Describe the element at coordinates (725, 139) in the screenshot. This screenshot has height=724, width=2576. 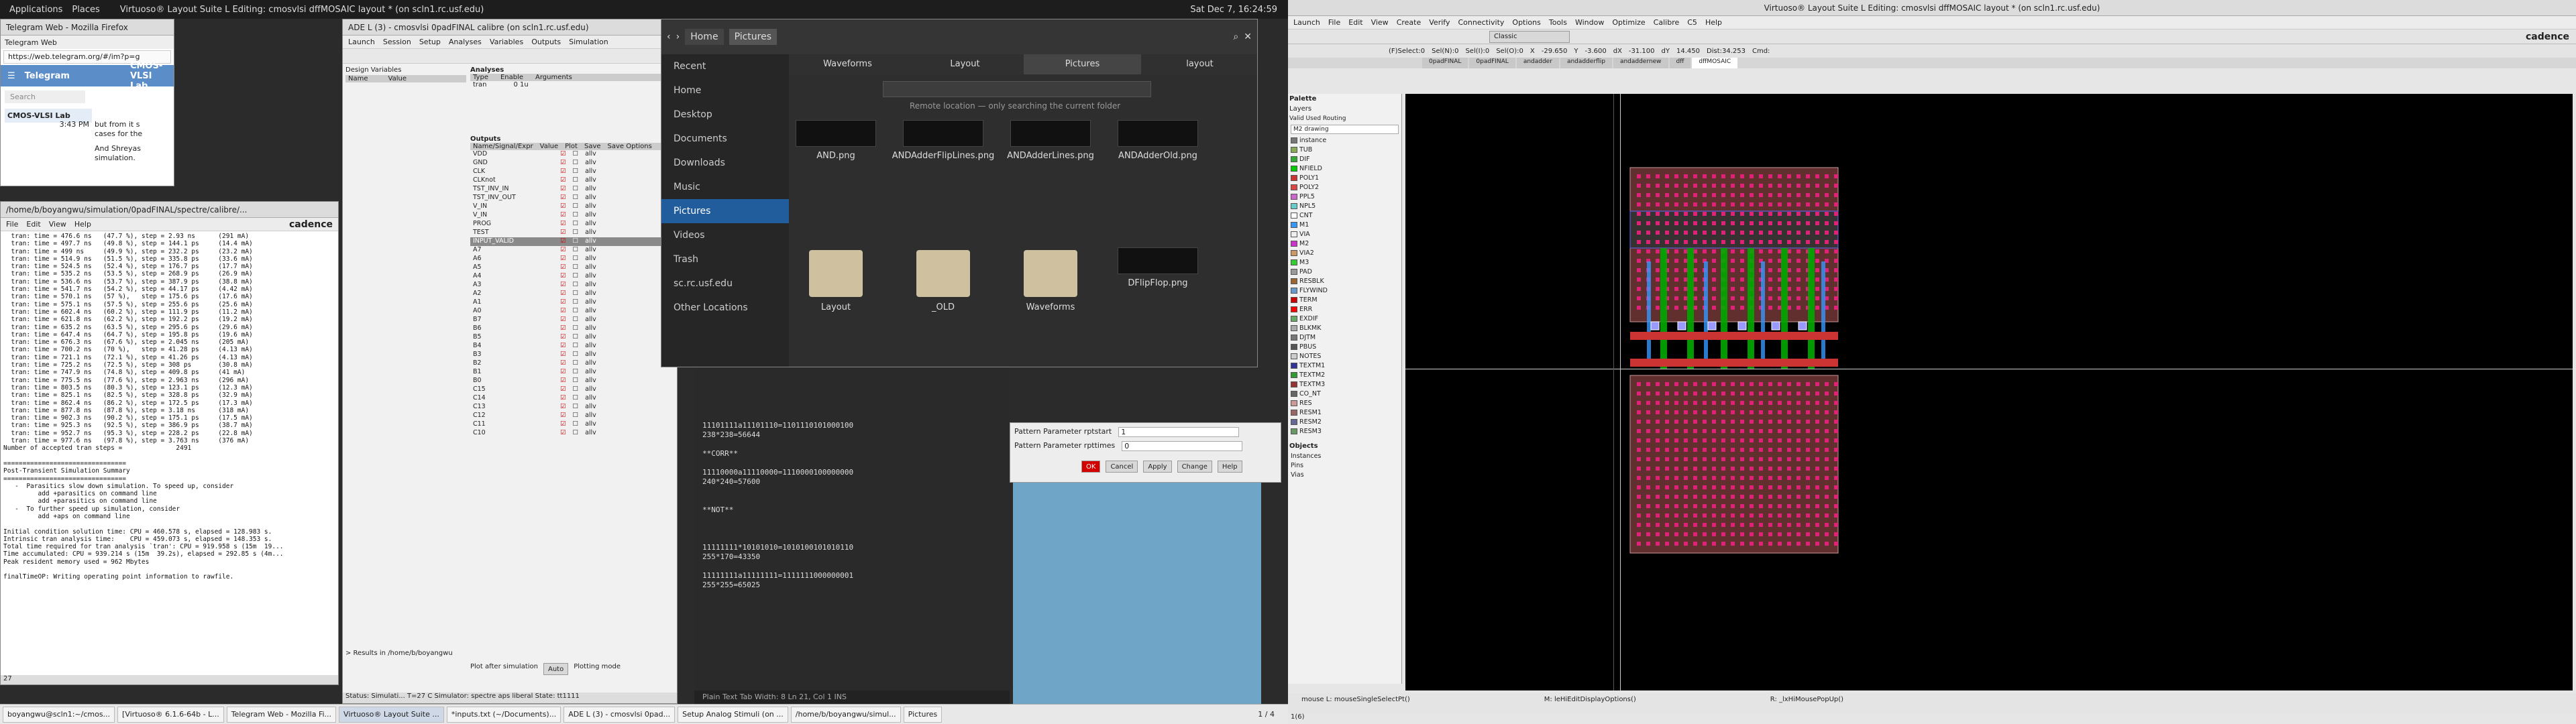
I see `sidebar-item-documents: Documents` at that location.